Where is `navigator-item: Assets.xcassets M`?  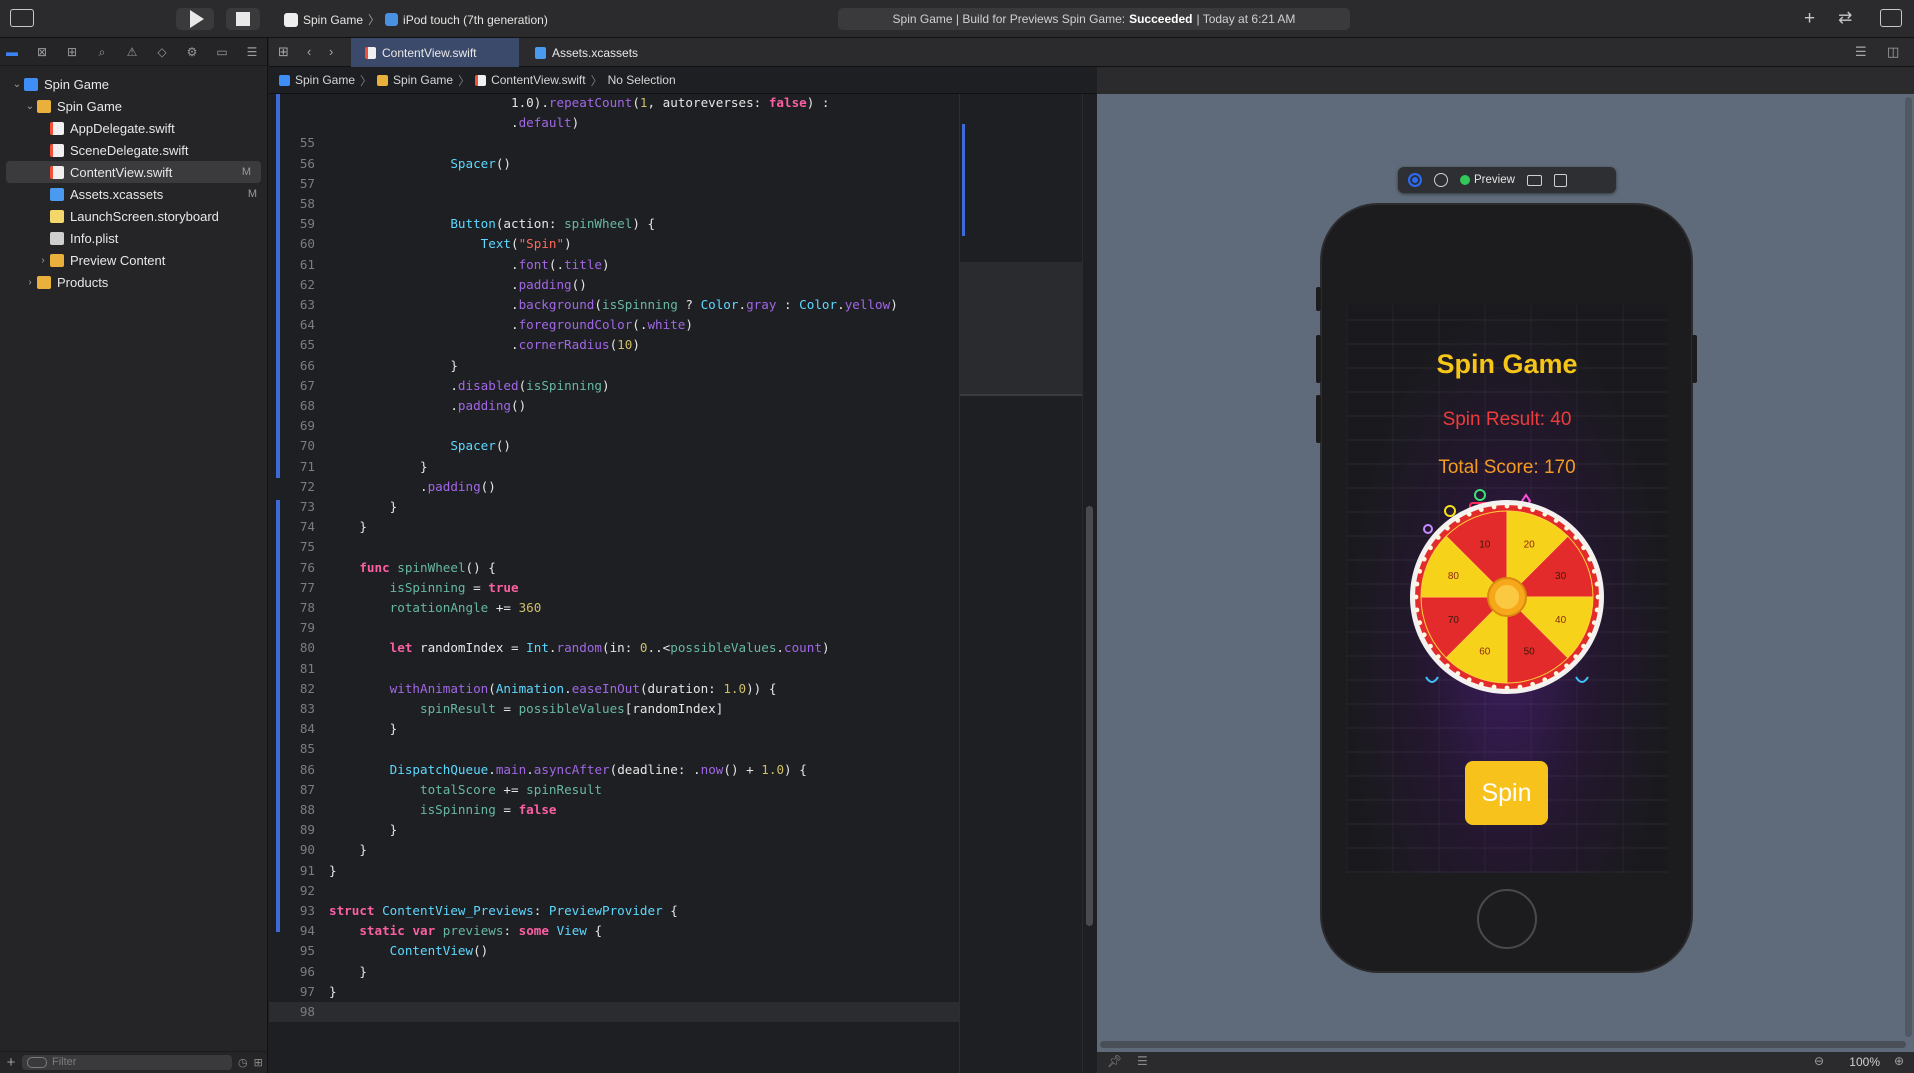
navigator-item: Assets.xcassets M is located at coordinates (133, 194).